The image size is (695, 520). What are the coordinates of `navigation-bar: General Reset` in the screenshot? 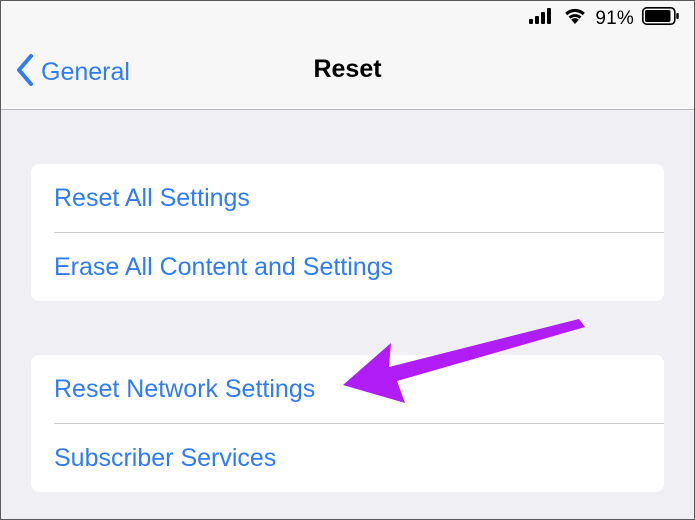 It's located at (347, 72).